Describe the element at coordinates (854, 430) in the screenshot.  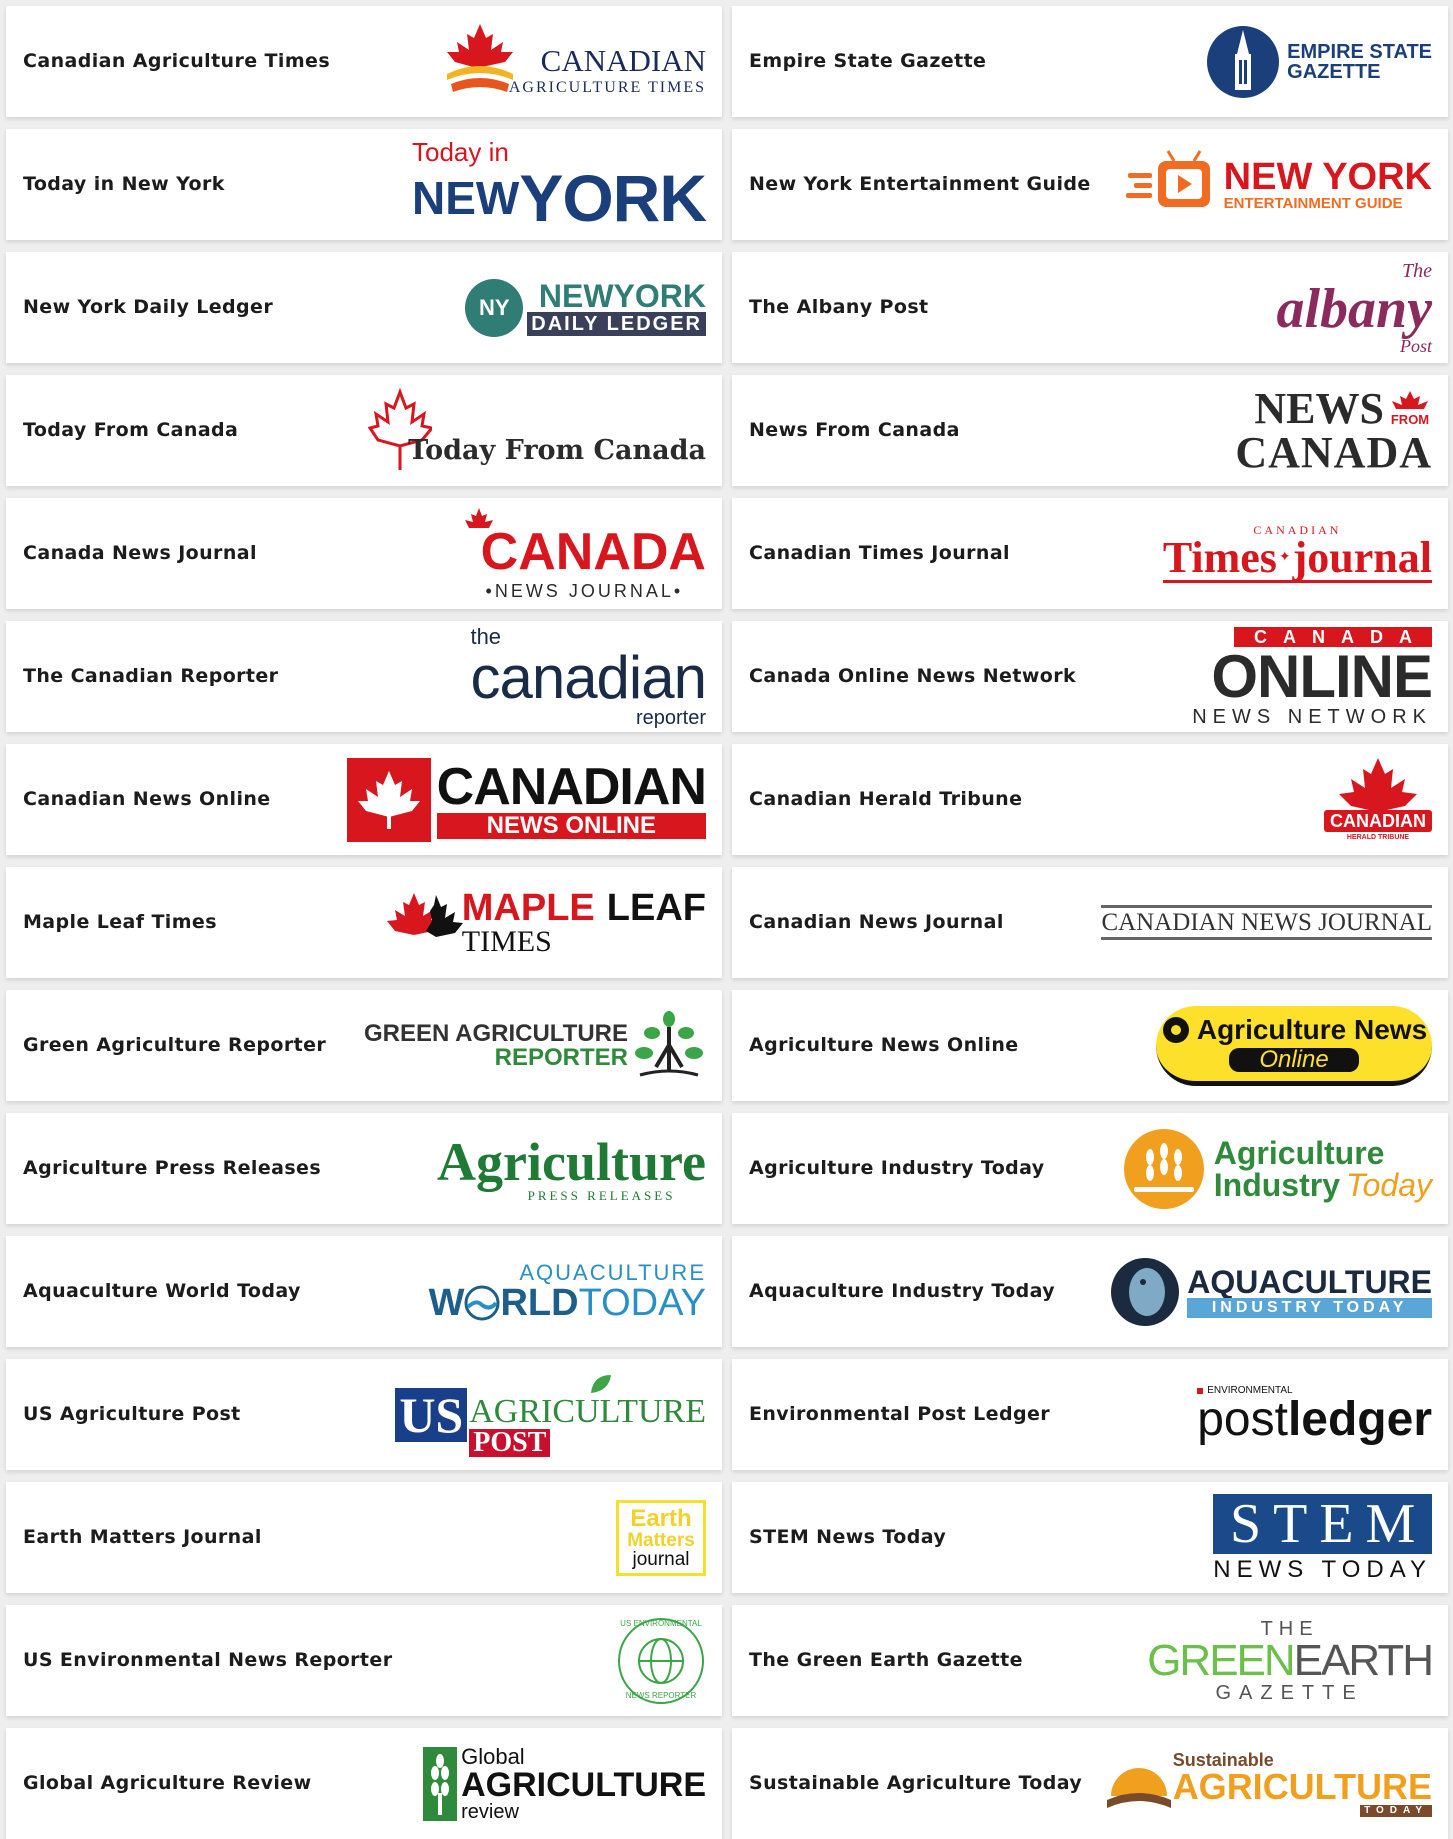
I see `publication-name: News From Canada` at that location.